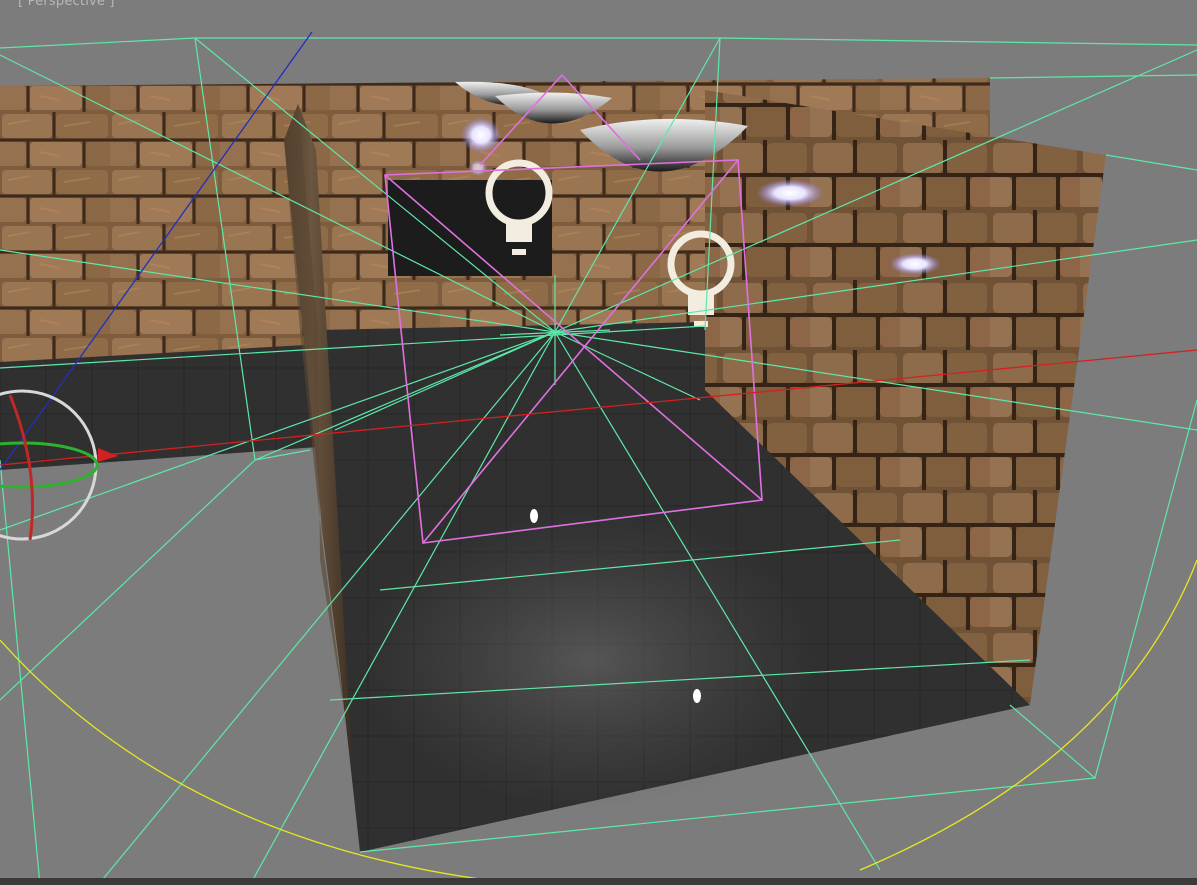  I want to click on viewport-bottom-edge, so click(598, 881).